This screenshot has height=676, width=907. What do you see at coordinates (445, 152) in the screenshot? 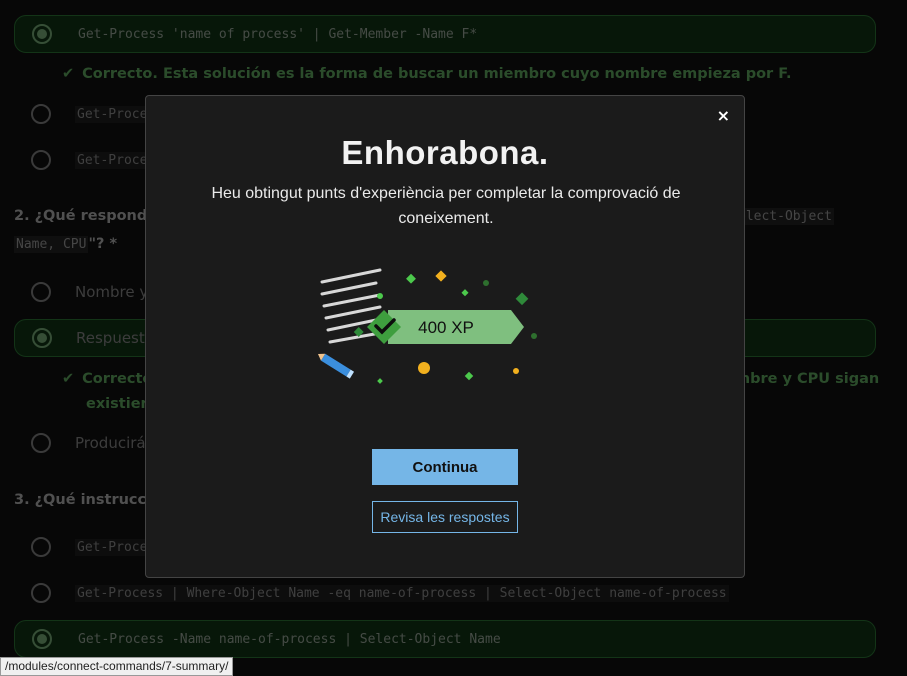
I see `dialog-title: Enhorabona.` at bounding box center [445, 152].